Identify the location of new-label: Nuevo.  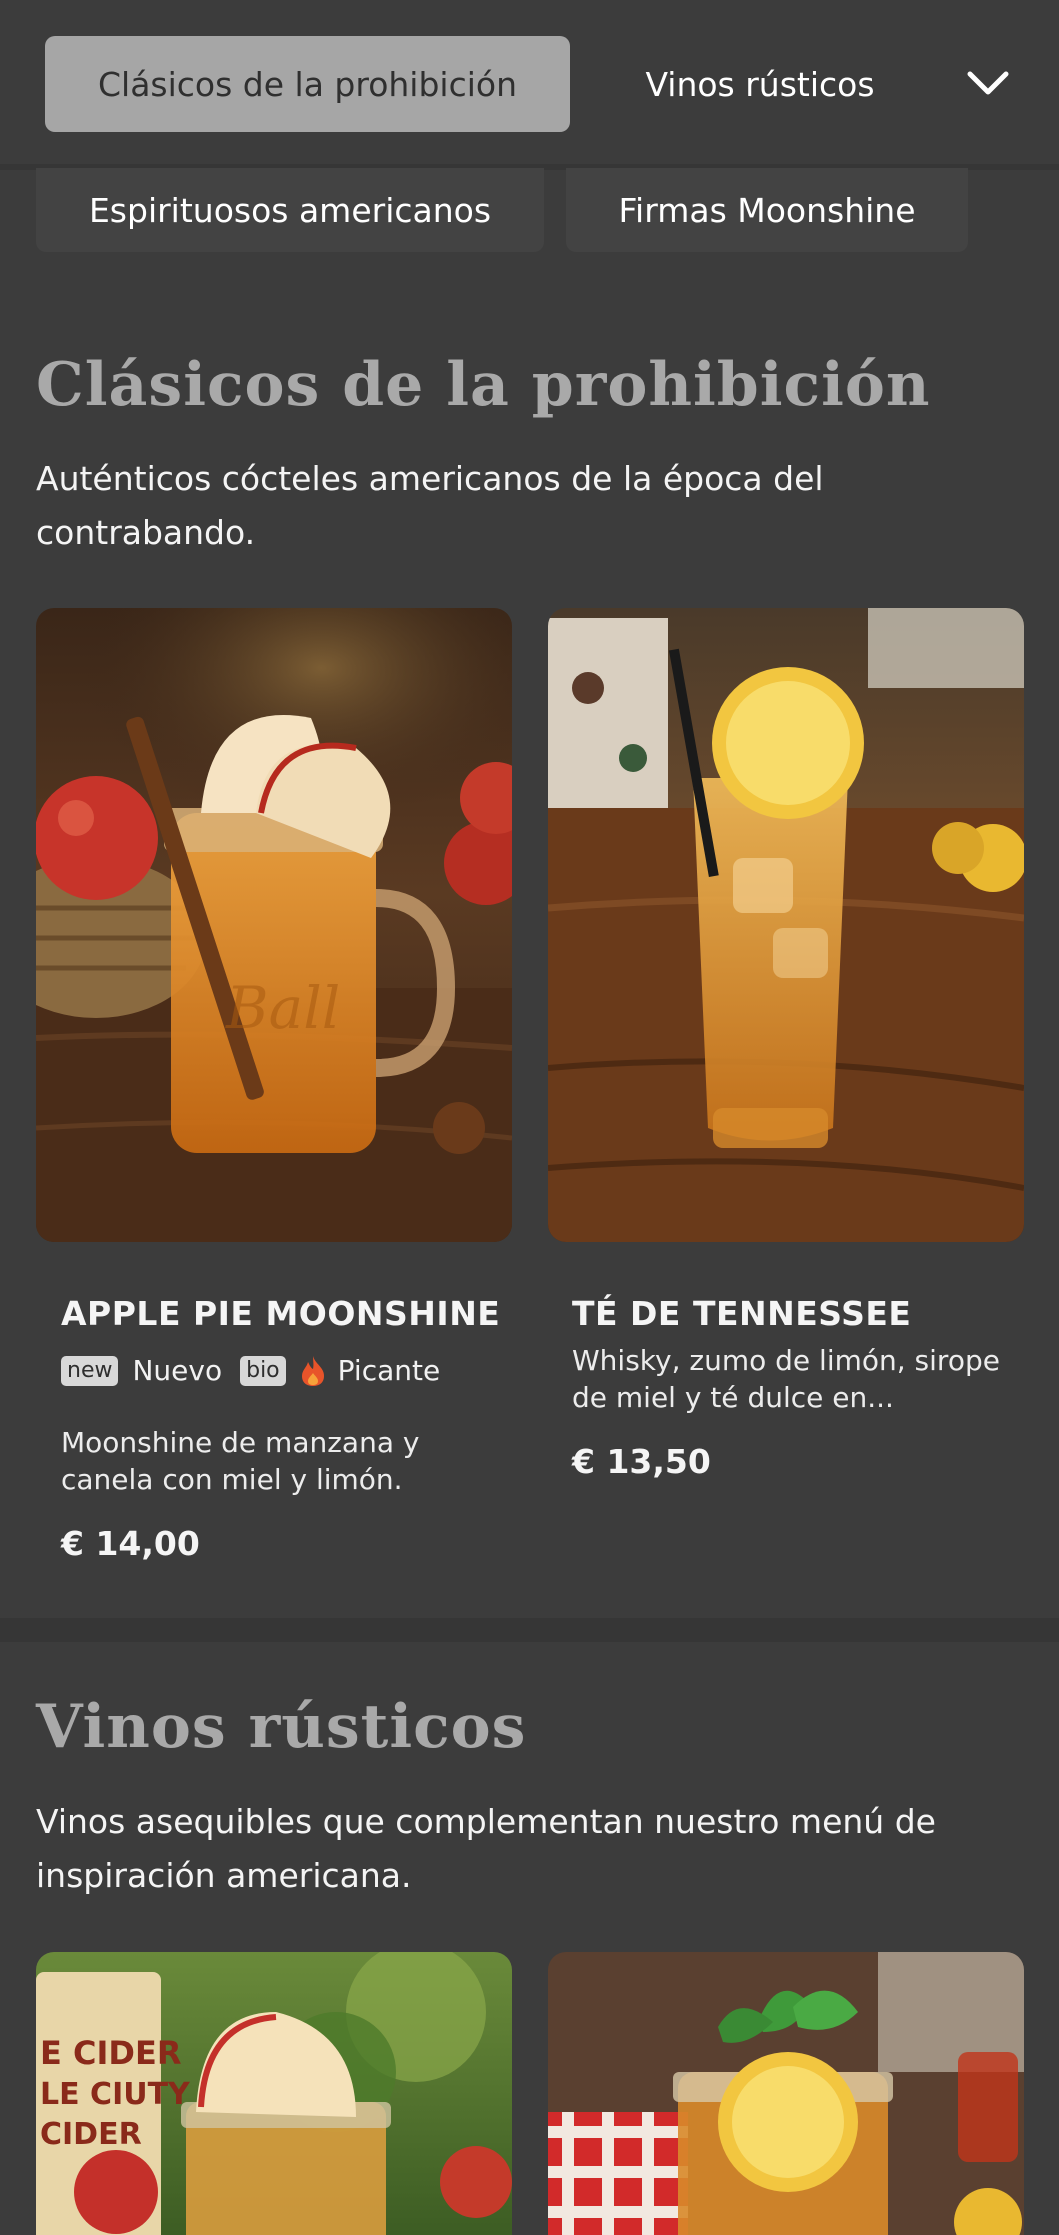
(177, 1370).